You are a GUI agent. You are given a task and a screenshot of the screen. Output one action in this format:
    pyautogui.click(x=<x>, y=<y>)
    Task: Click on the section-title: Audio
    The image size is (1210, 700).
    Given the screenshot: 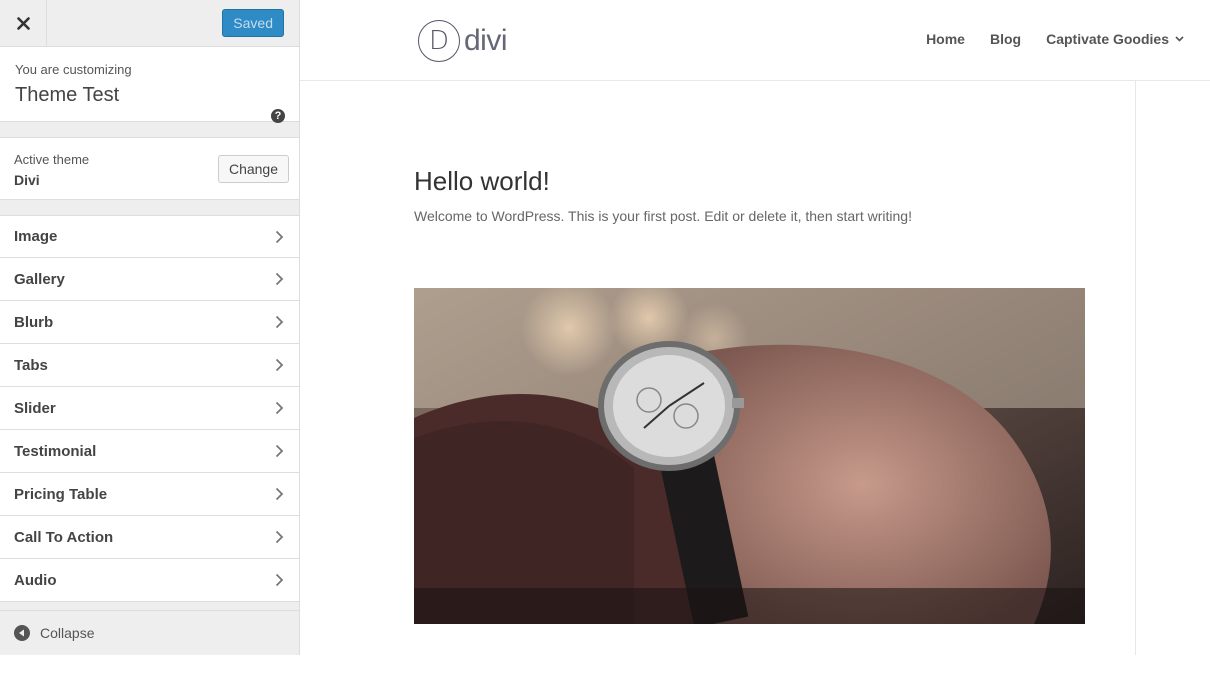 What is the action you would take?
    pyautogui.click(x=35, y=580)
    